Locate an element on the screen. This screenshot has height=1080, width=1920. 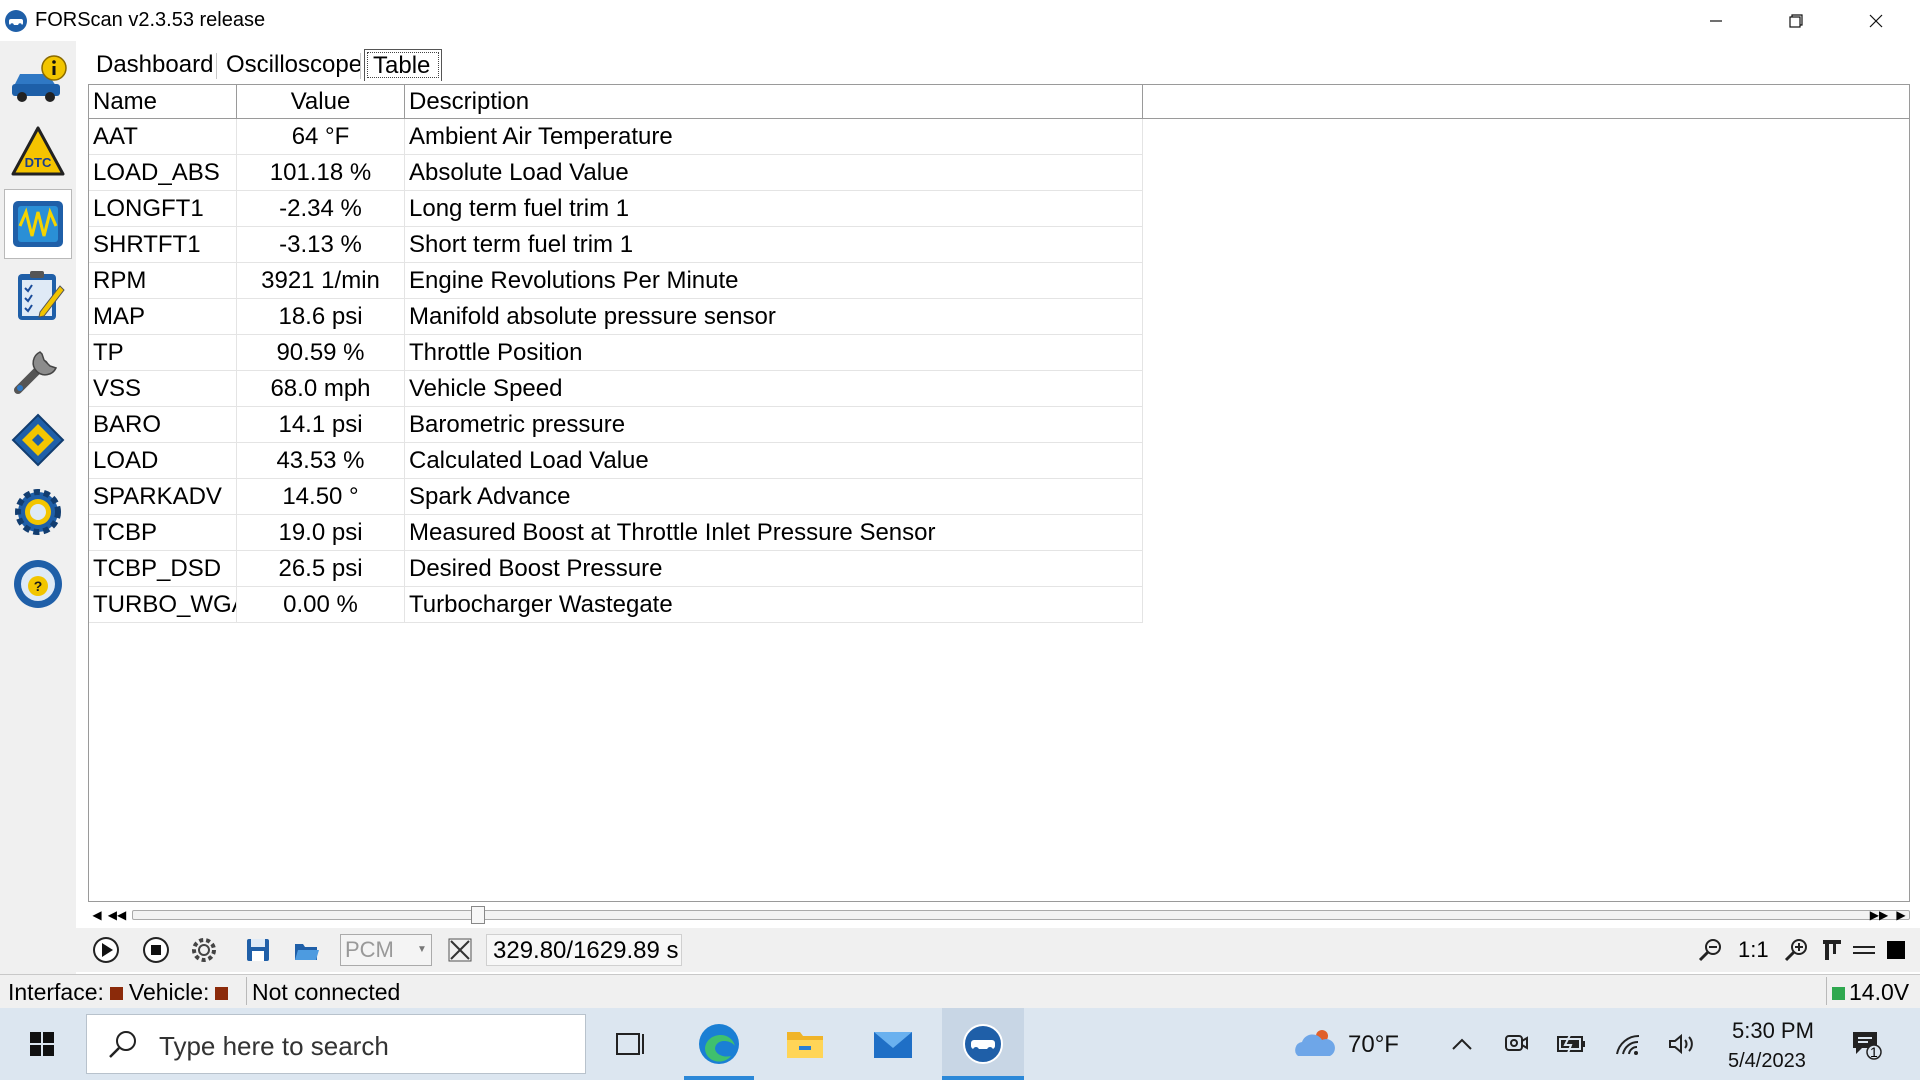
cell-name: BARO is located at coordinates (163, 425).